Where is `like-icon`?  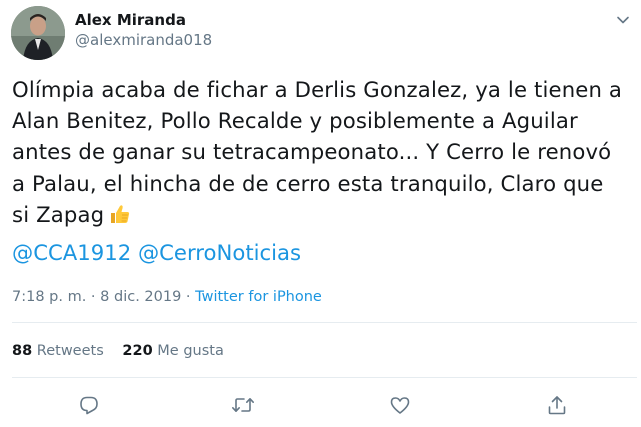
like-icon is located at coordinates (400, 405).